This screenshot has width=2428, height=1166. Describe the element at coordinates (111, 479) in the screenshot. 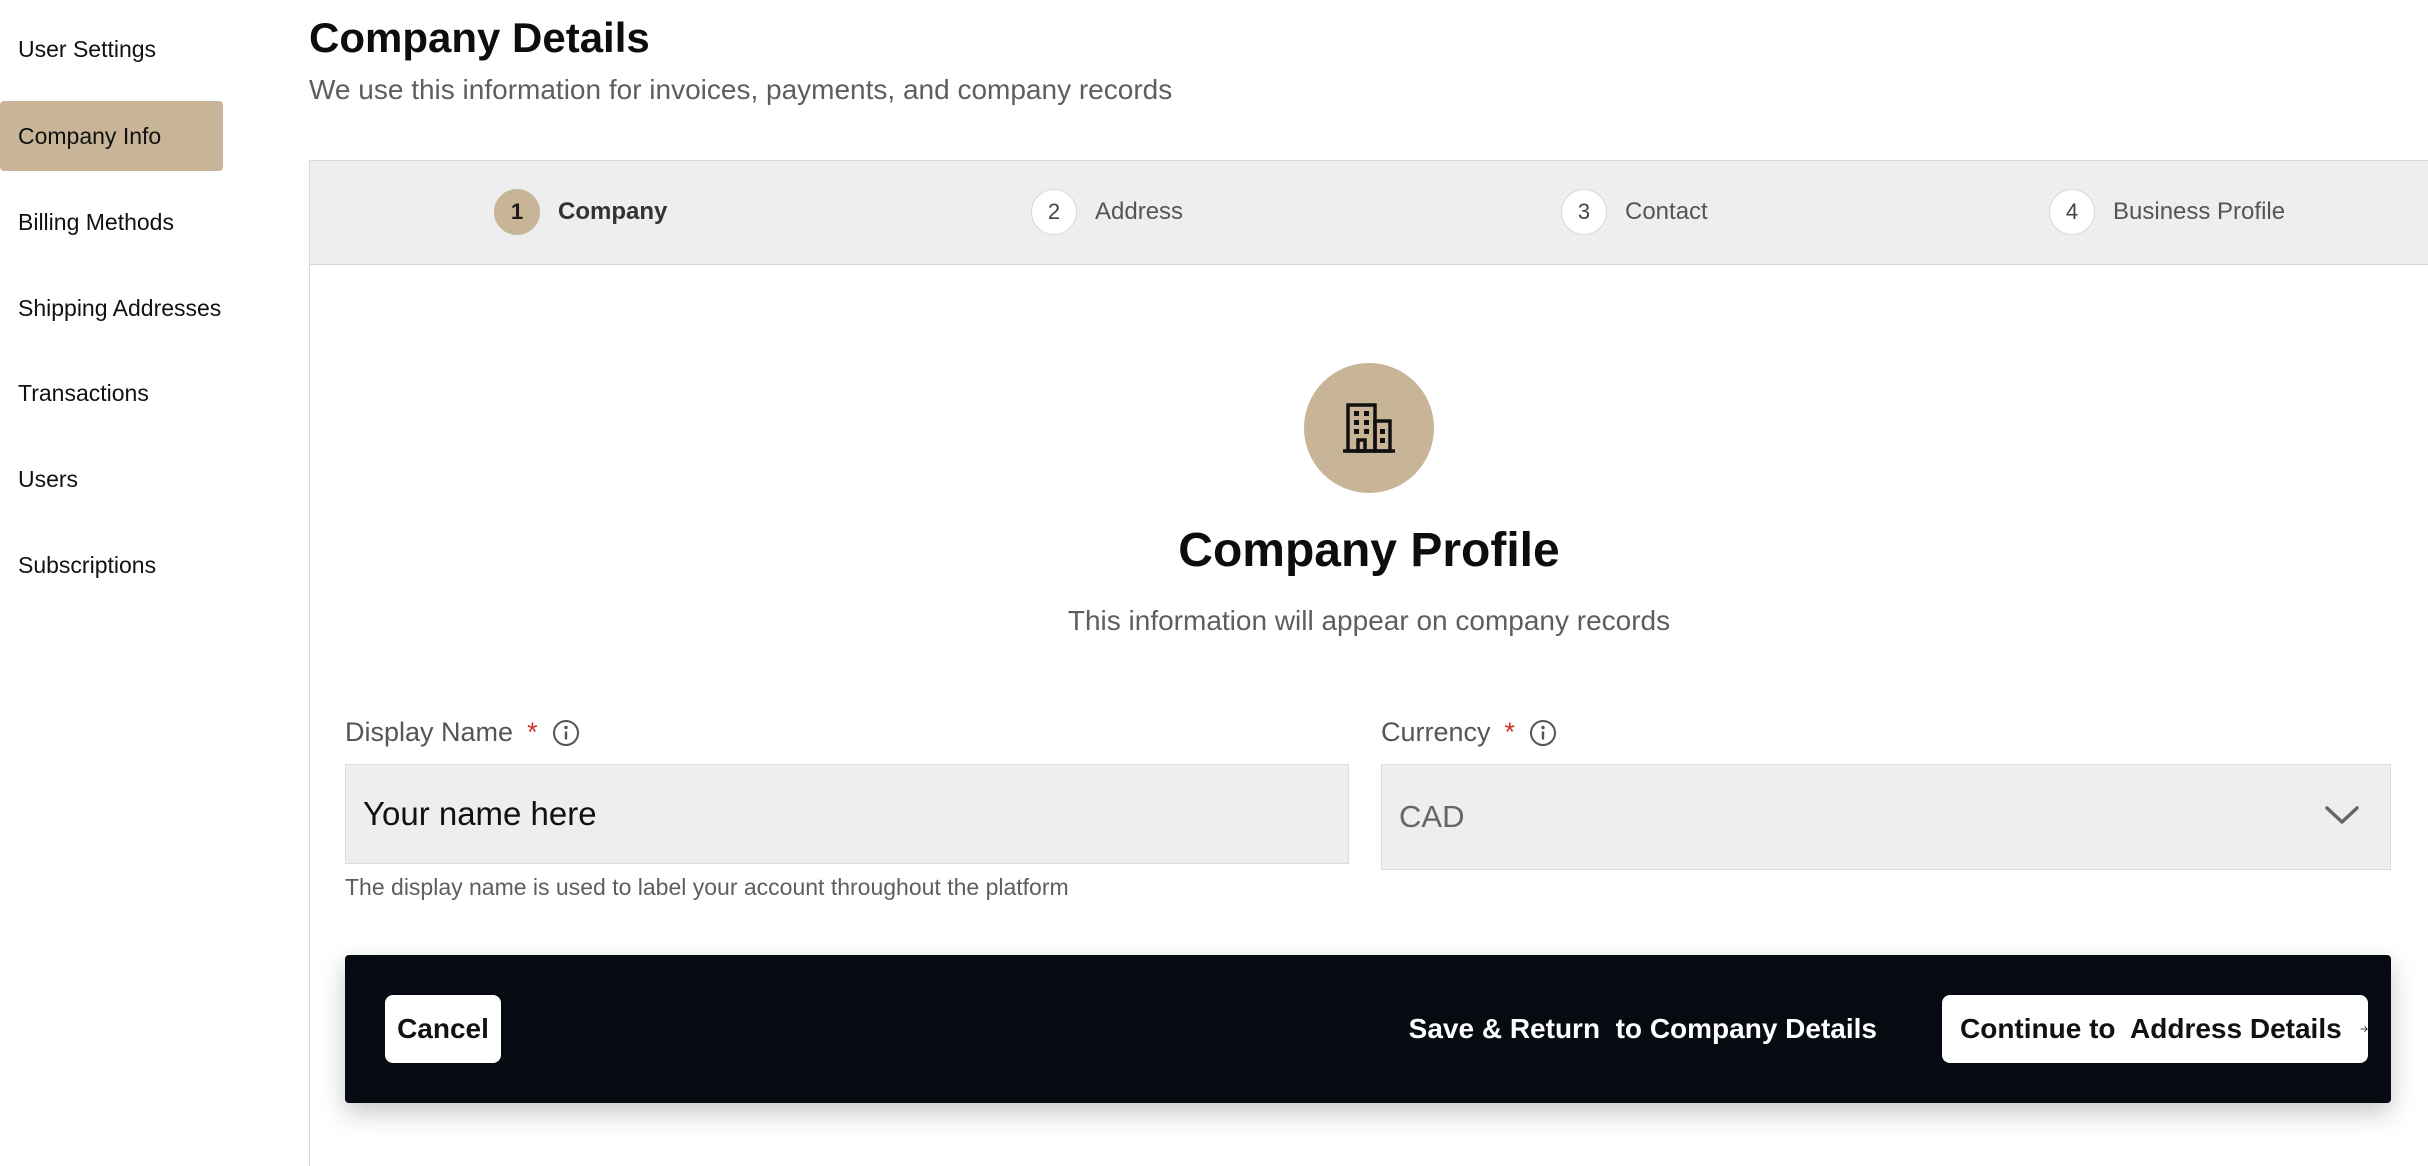

I see `sidebar-item-users: Users` at that location.